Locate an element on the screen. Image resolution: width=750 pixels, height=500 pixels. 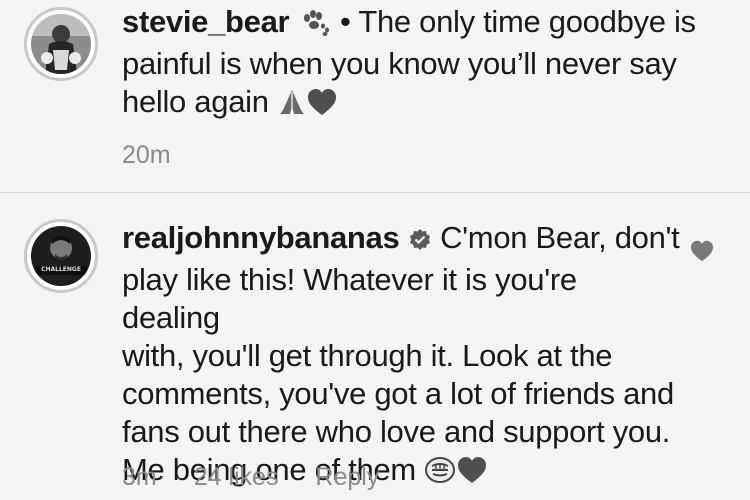
avatar-photo: CHALLENGE is located at coordinates (61, 256).